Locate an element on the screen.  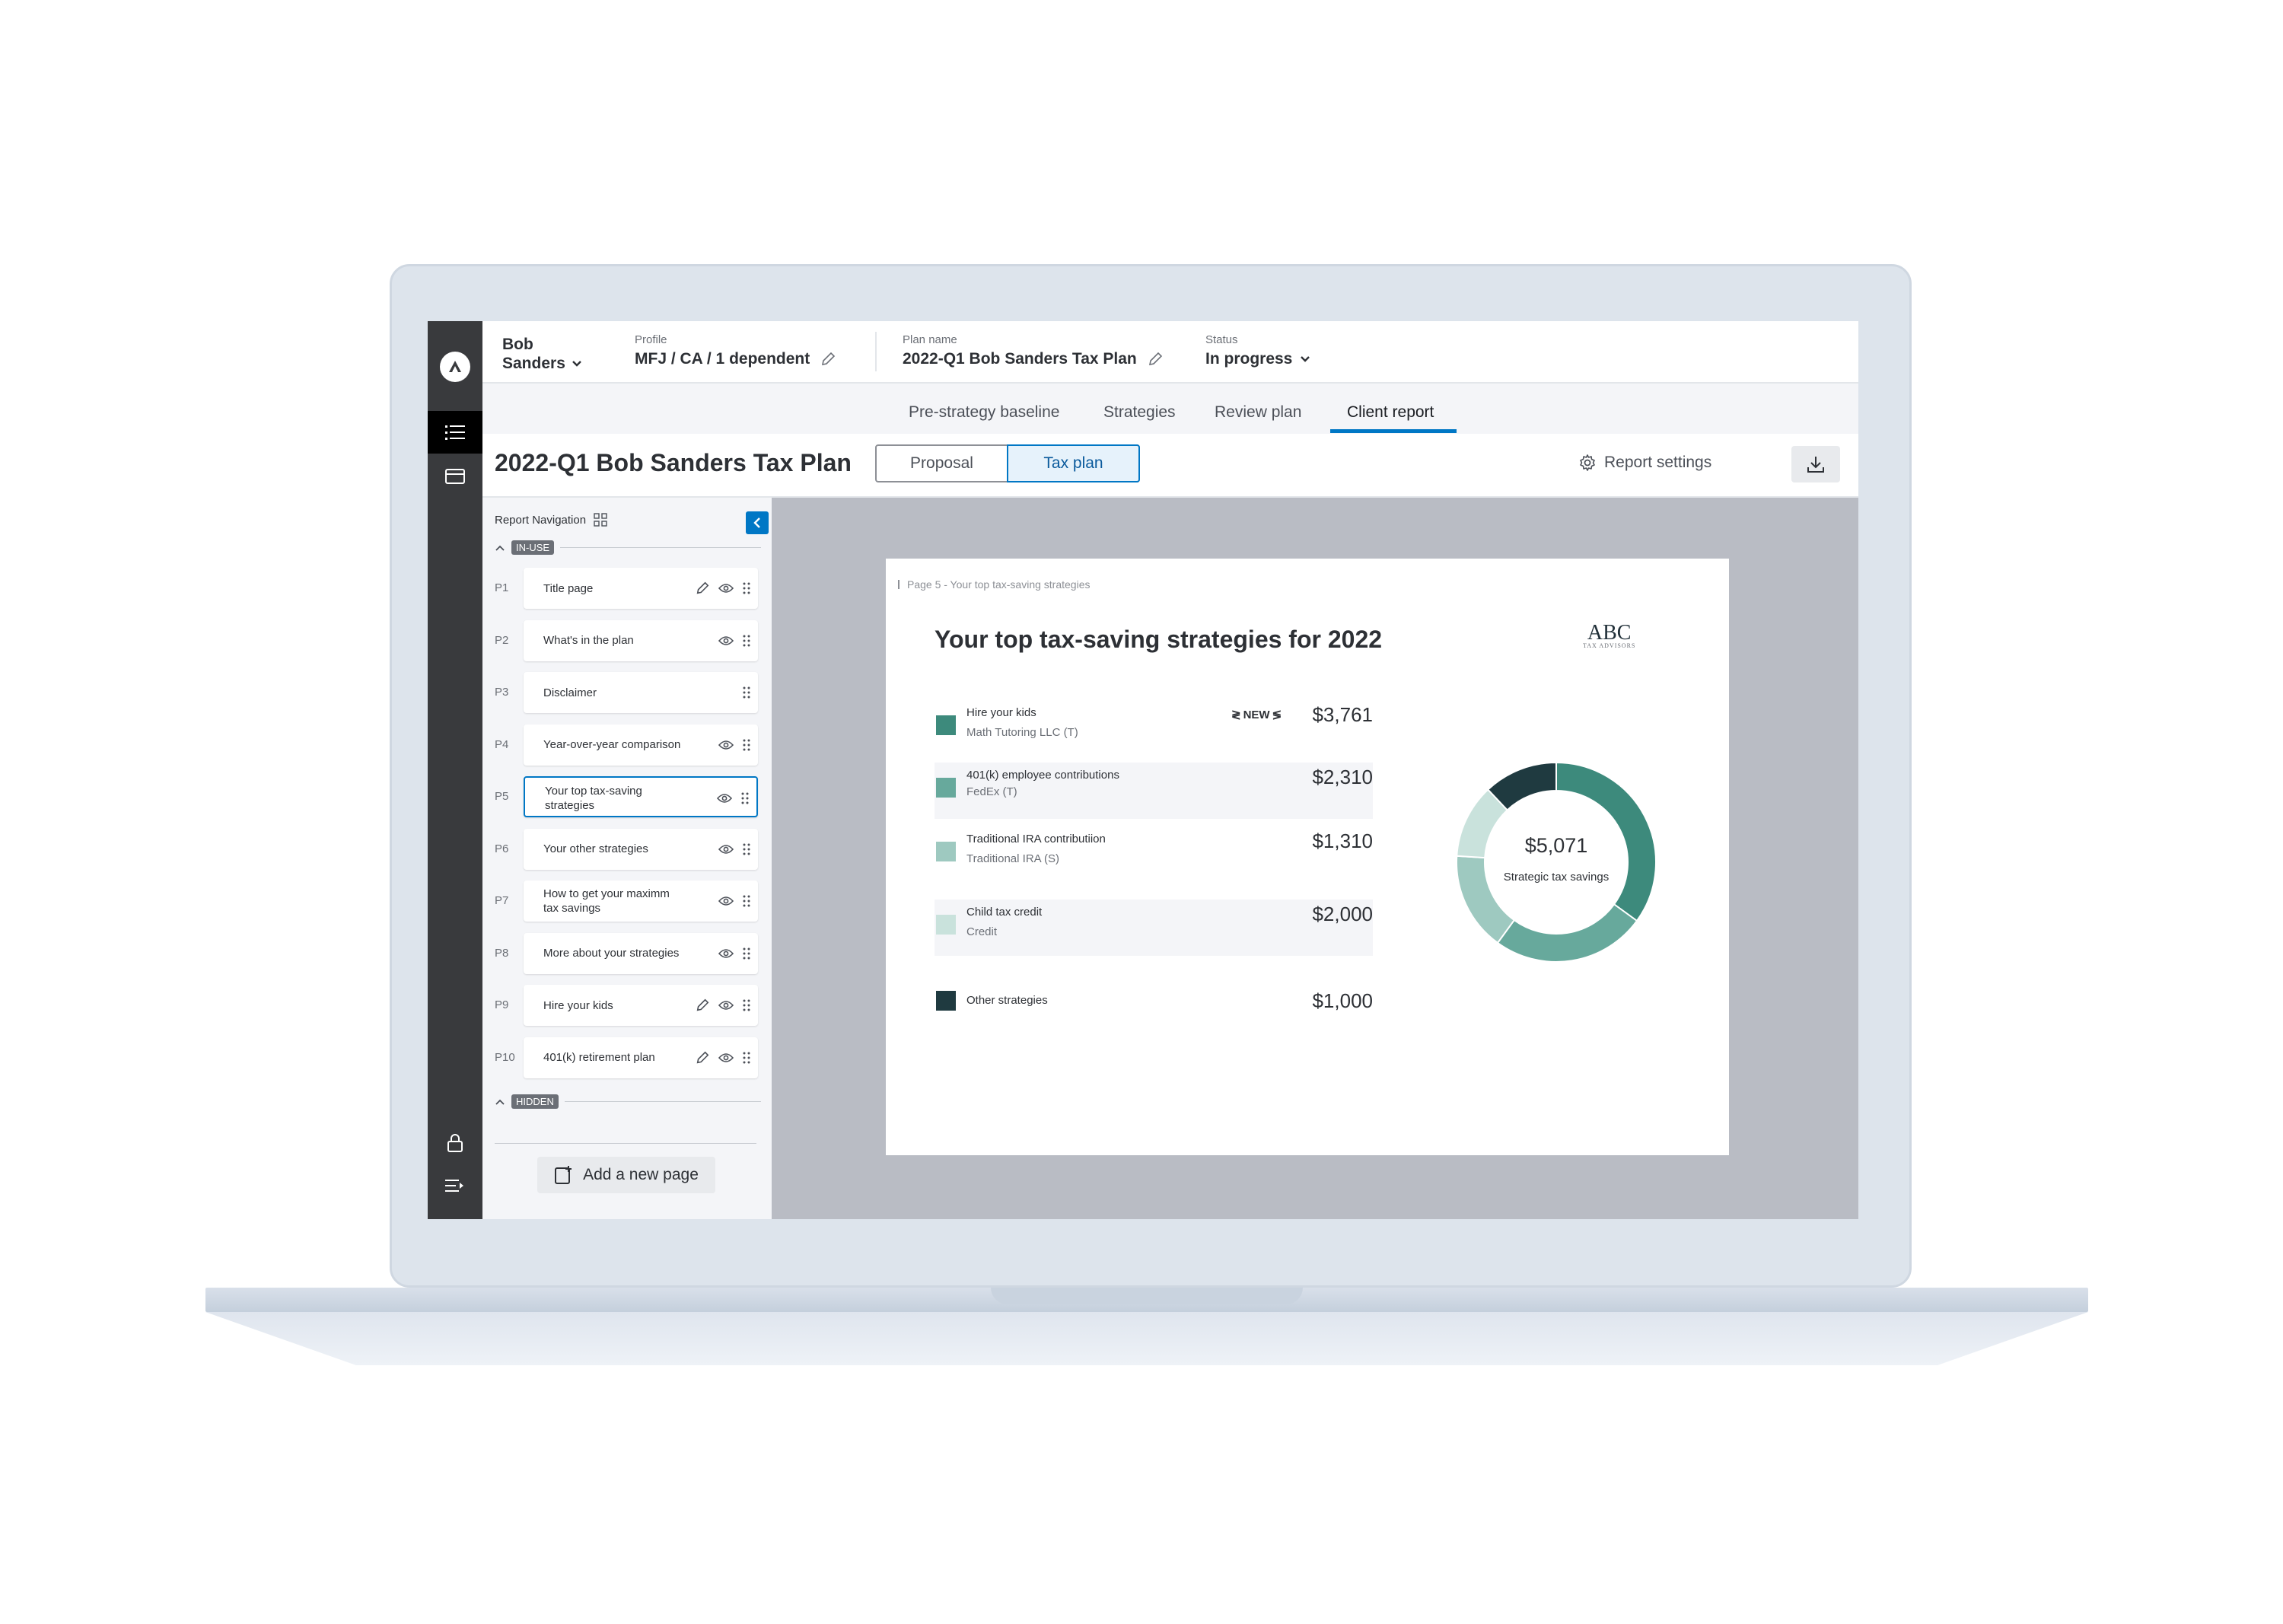
collapse-panel-button is located at coordinates (757, 522).